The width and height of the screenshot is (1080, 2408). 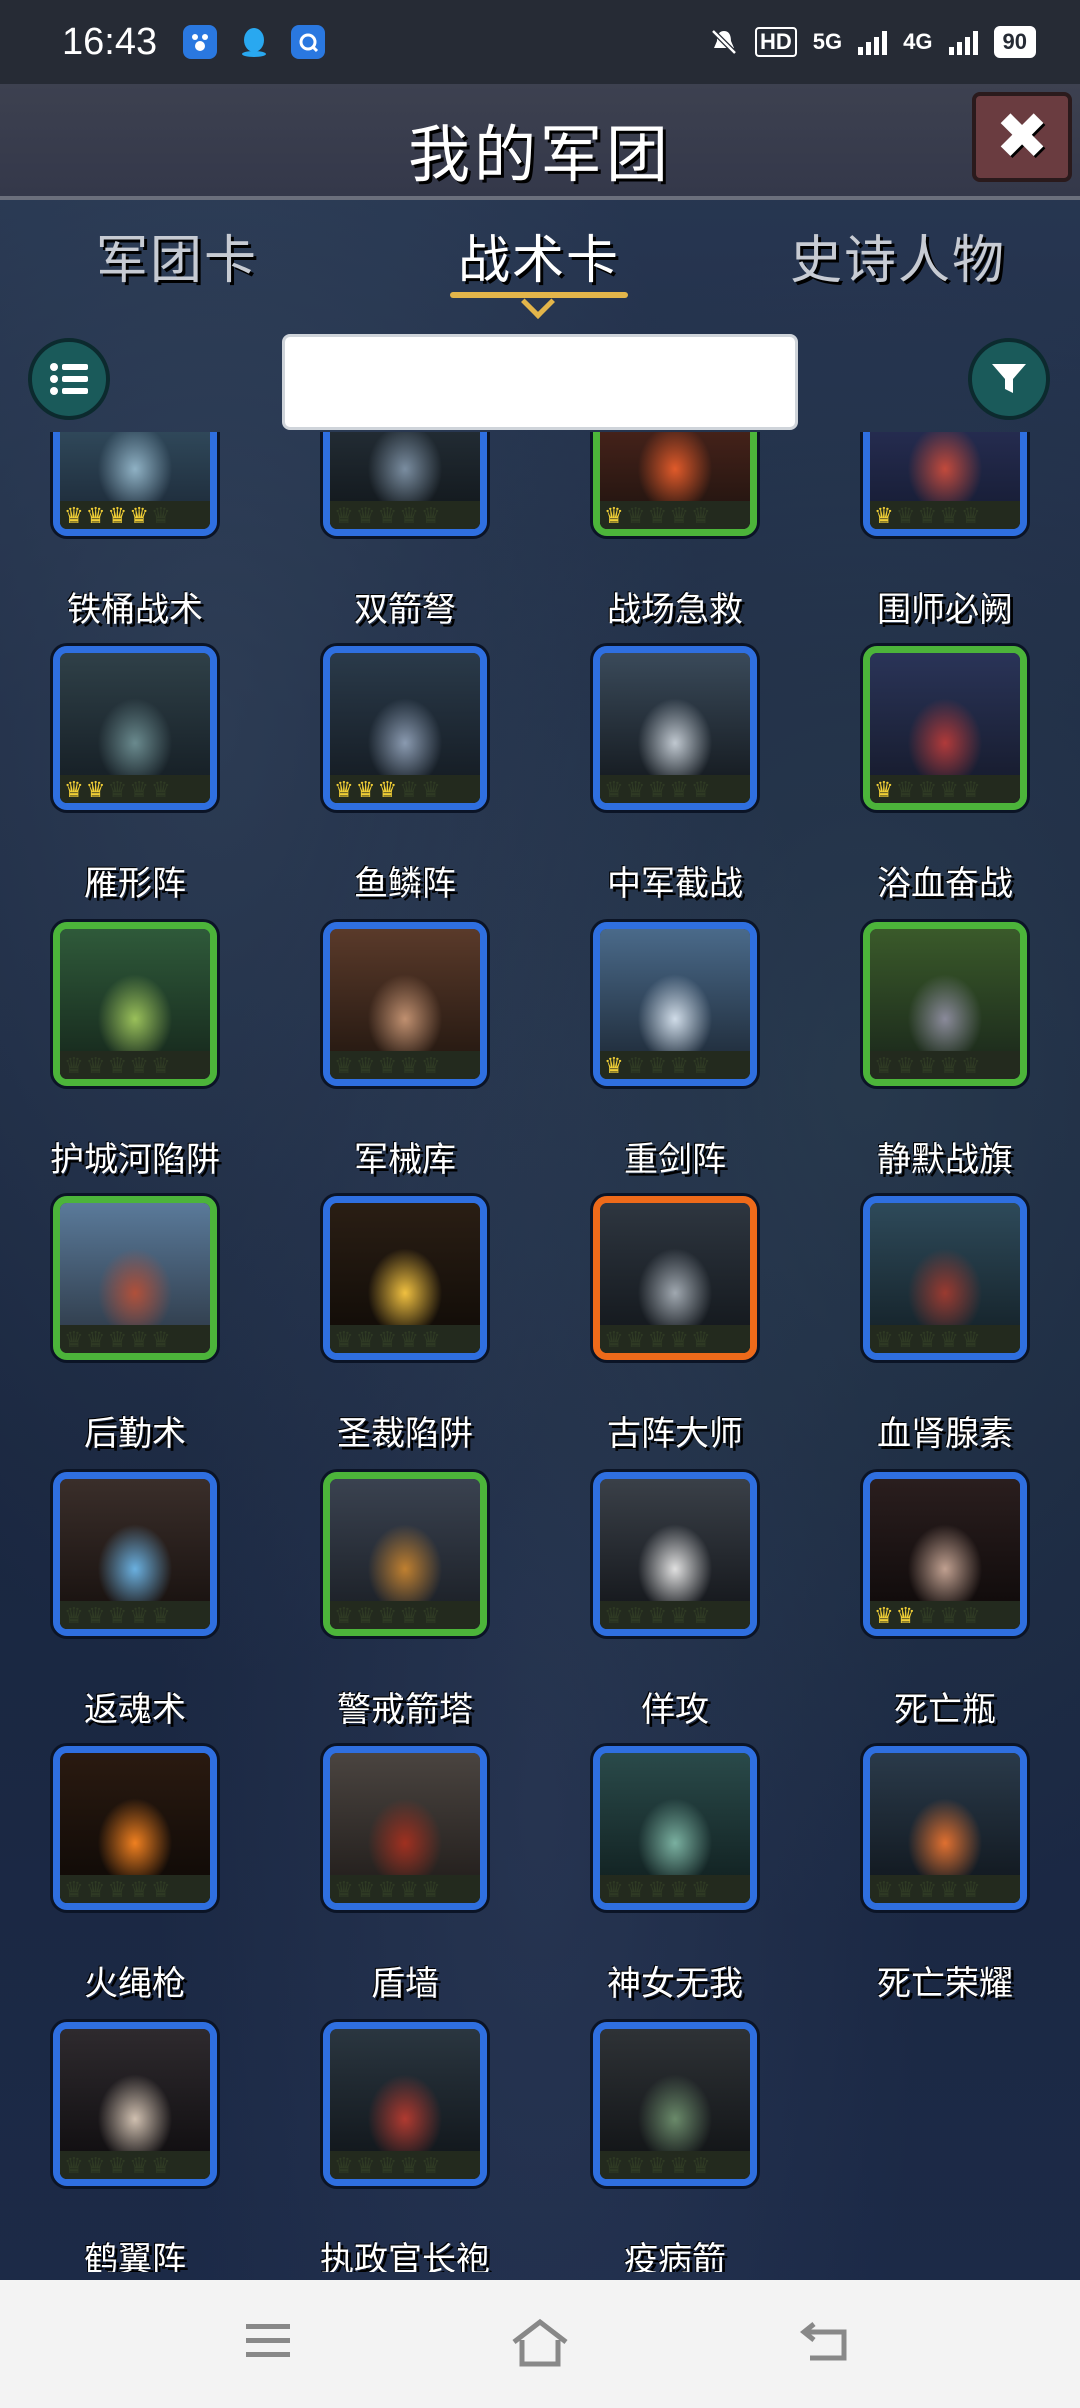 I want to click on tab-epic-characters: 史诗人物, so click(x=898, y=255).